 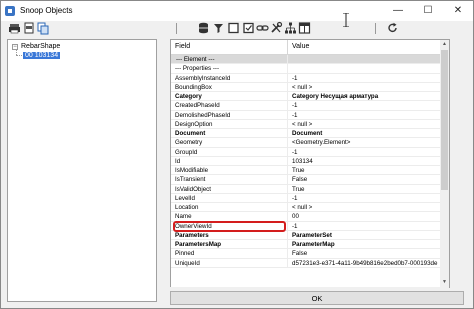 I want to click on value-cell: < null >, so click(x=302, y=87).